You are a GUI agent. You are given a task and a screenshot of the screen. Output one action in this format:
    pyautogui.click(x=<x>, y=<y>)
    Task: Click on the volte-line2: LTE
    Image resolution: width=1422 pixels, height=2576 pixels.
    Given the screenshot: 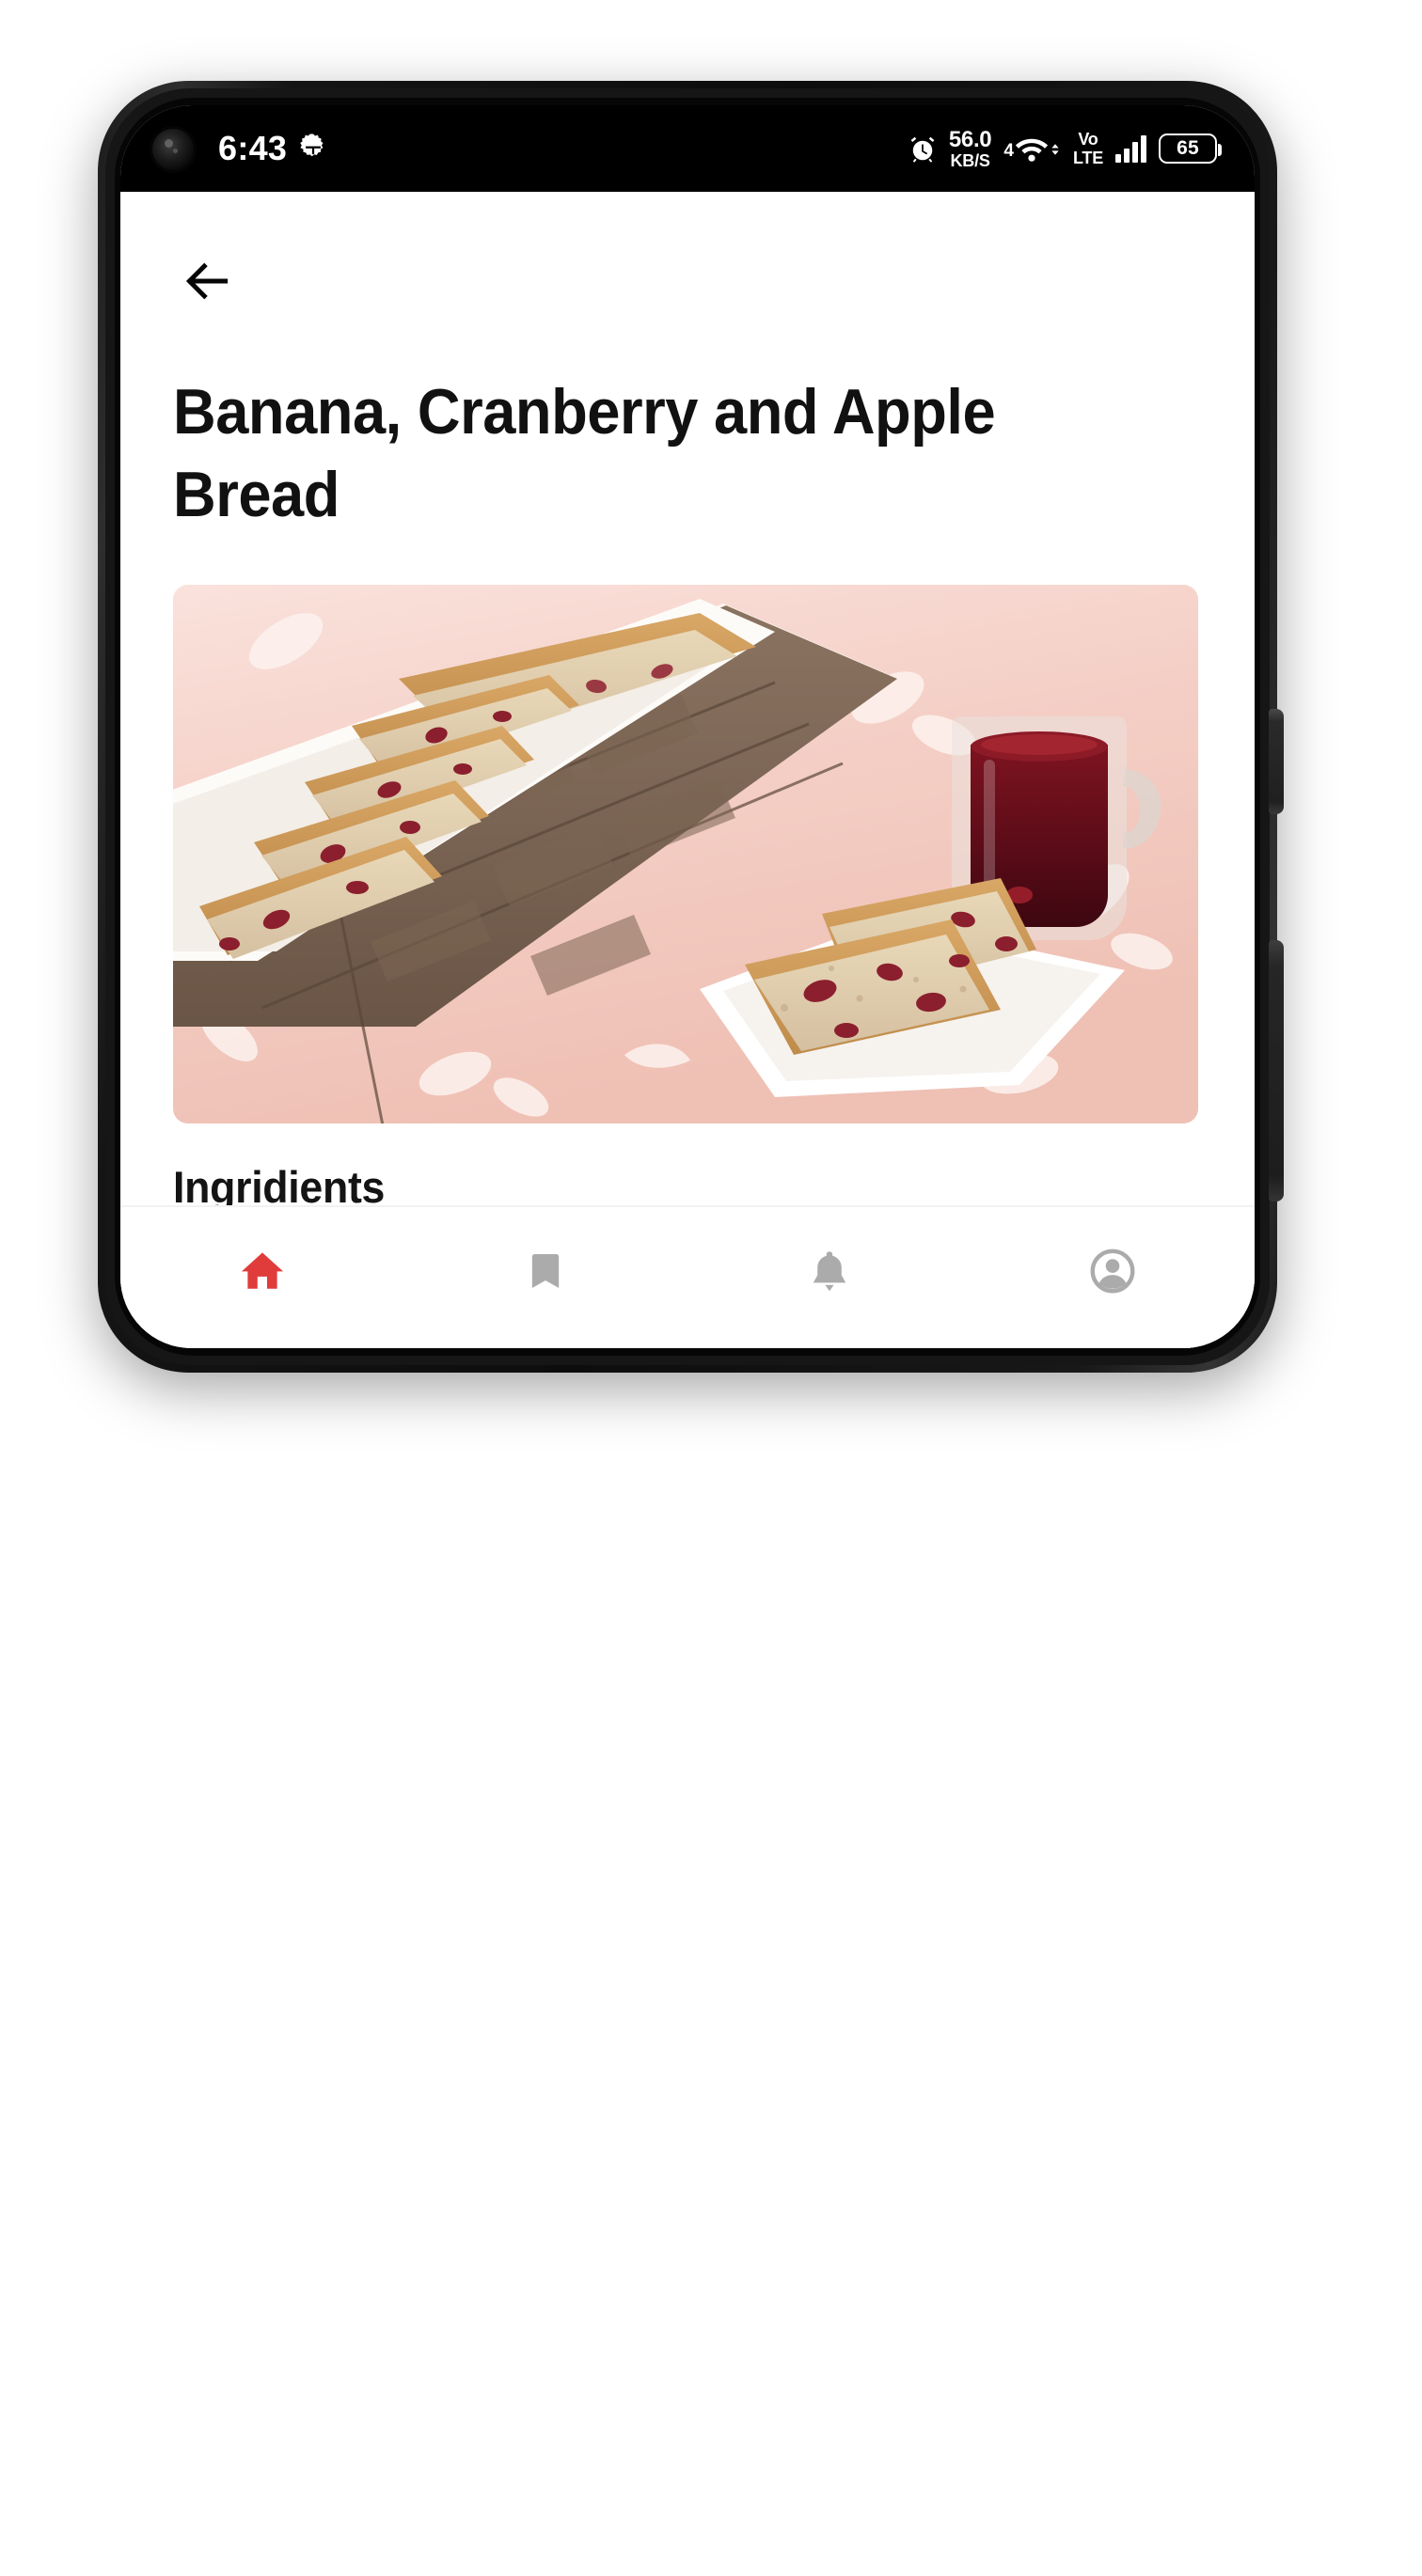 What is the action you would take?
    pyautogui.click(x=1087, y=158)
    